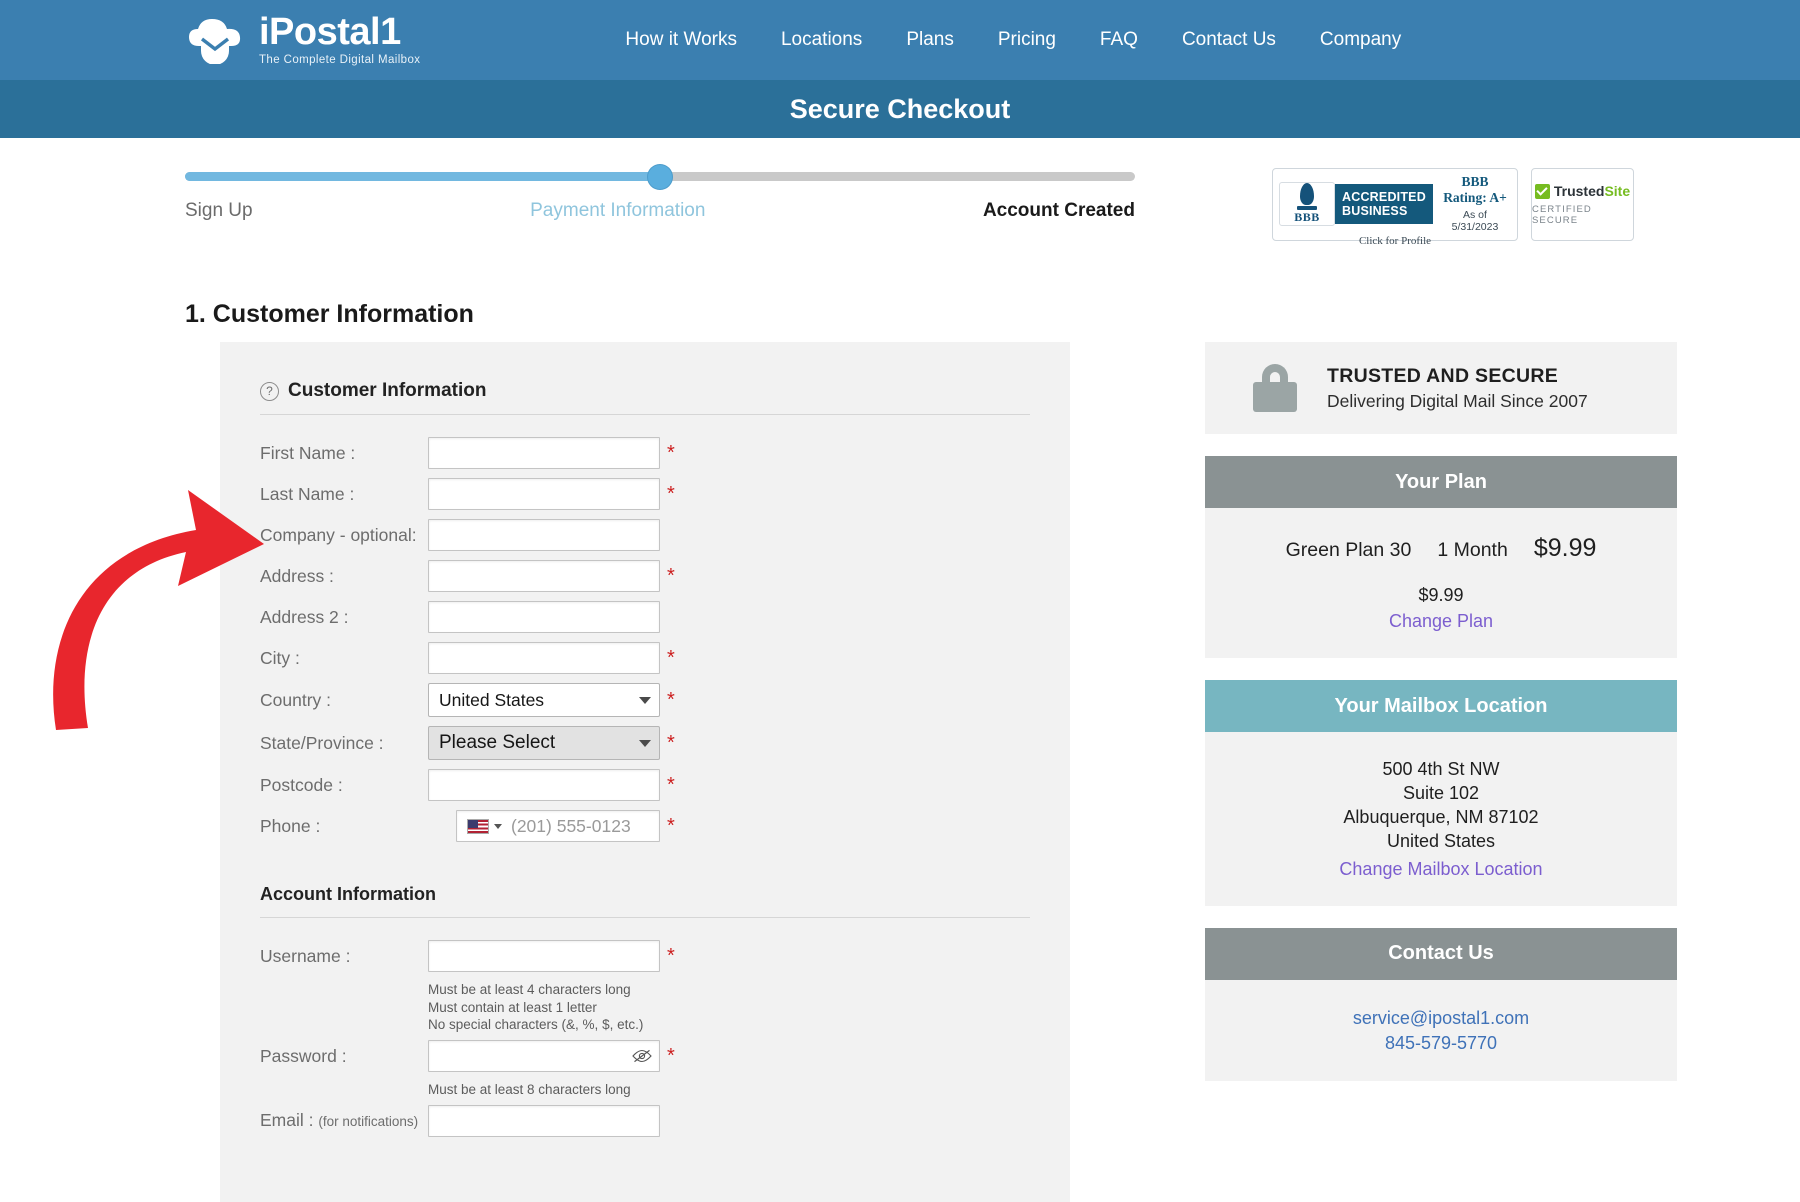  Describe the element at coordinates (308, 452) in the screenshot. I see `first-name-label: First Name :` at that location.